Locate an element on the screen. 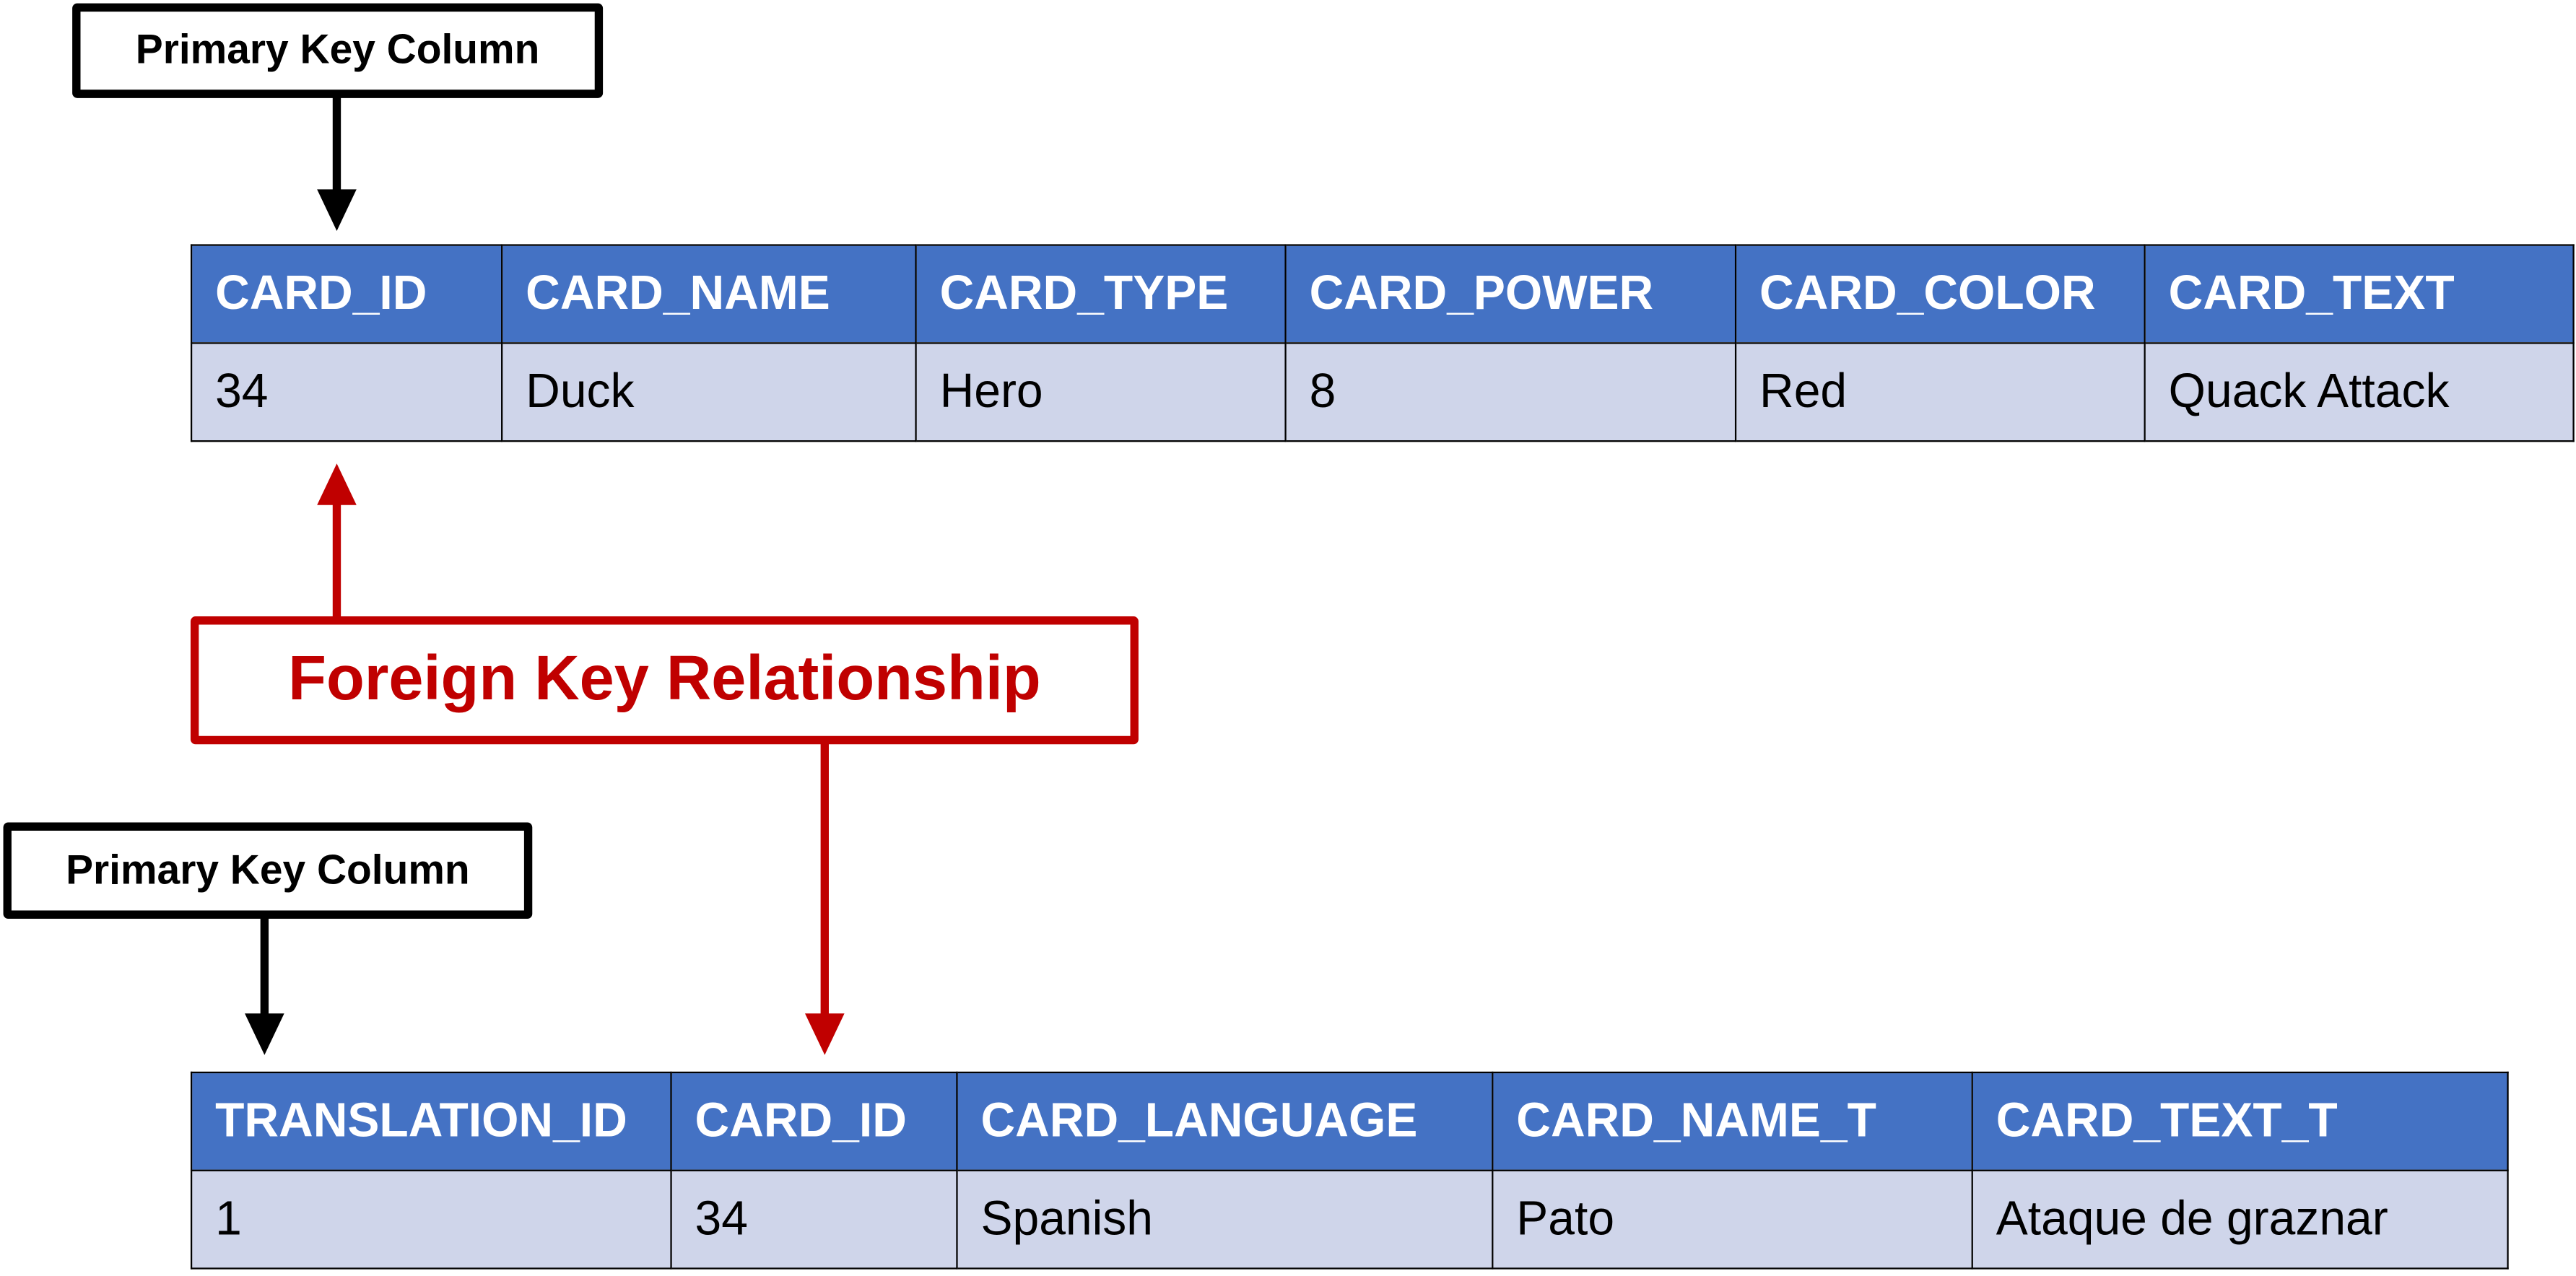 The height and width of the screenshot is (1276, 2576). table-cell: 1 is located at coordinates (431, 1219).